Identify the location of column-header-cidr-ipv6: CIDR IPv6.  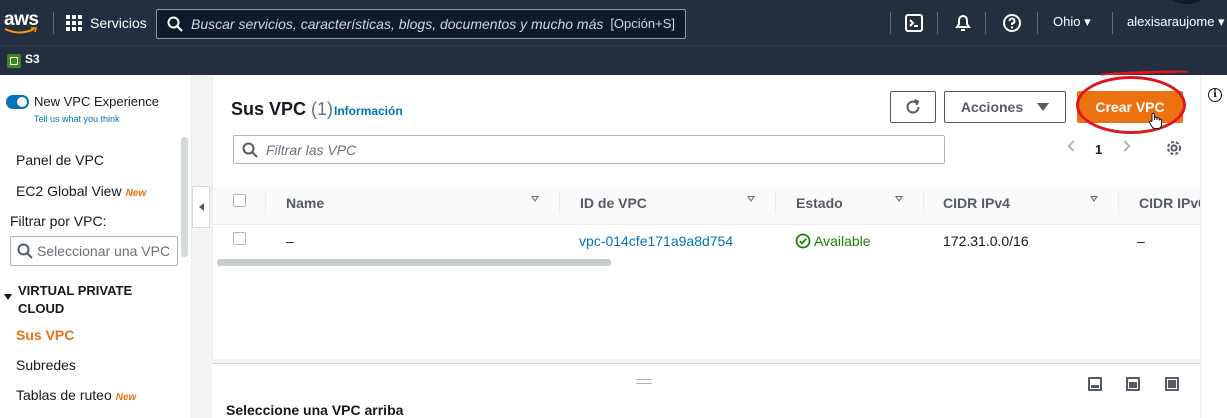
(1170, 203).